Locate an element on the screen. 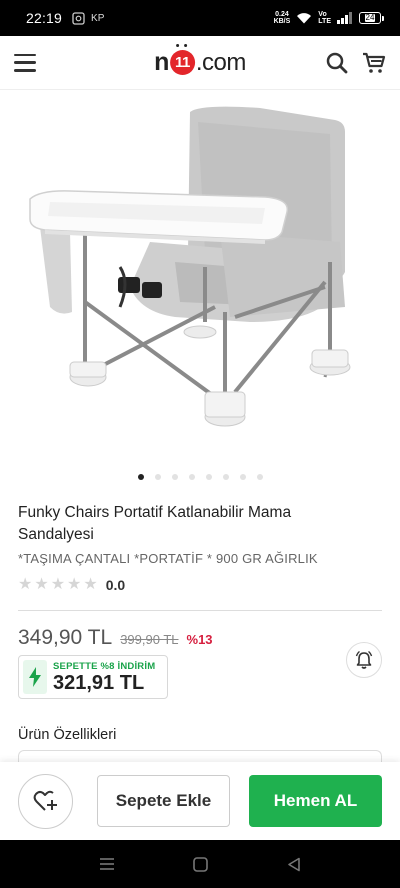 Image resolution: width=400 pixels, height=888 pixels. battery-indicator: 24 is located at coordinates (371, 18).